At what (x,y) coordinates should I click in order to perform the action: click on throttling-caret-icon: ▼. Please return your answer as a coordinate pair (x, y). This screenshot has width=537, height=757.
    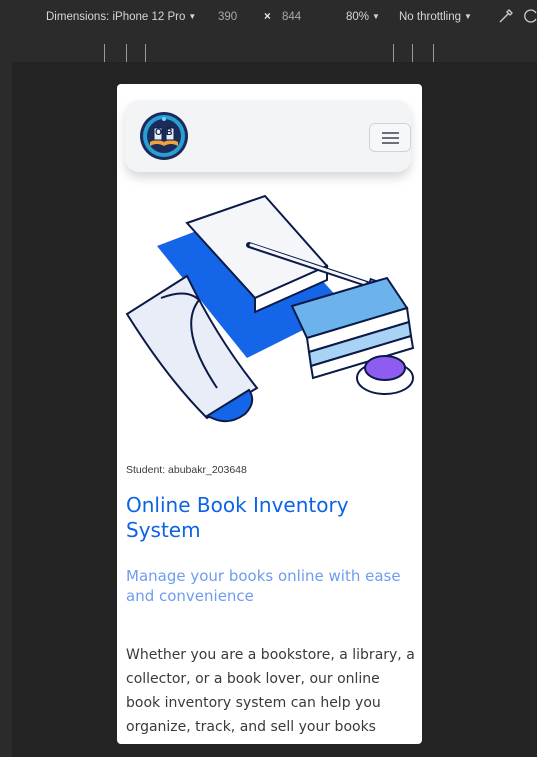
    Looking at the image, I should click on (468, 16).